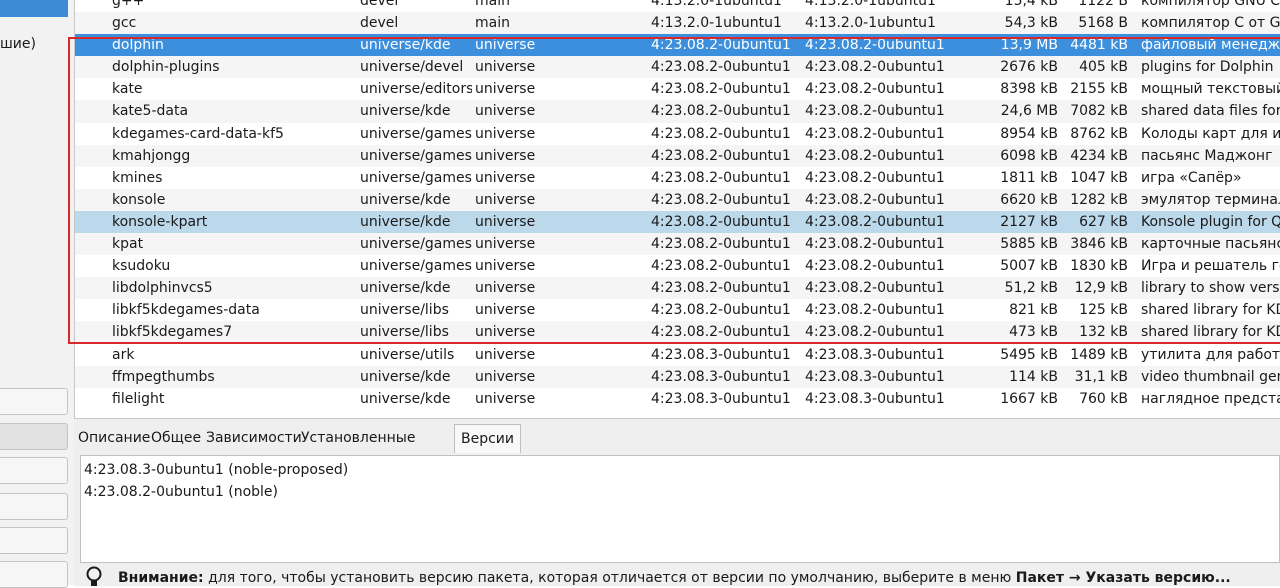  I want to click on package-description: Konsole plugin for Qt, so click(1210, 221).